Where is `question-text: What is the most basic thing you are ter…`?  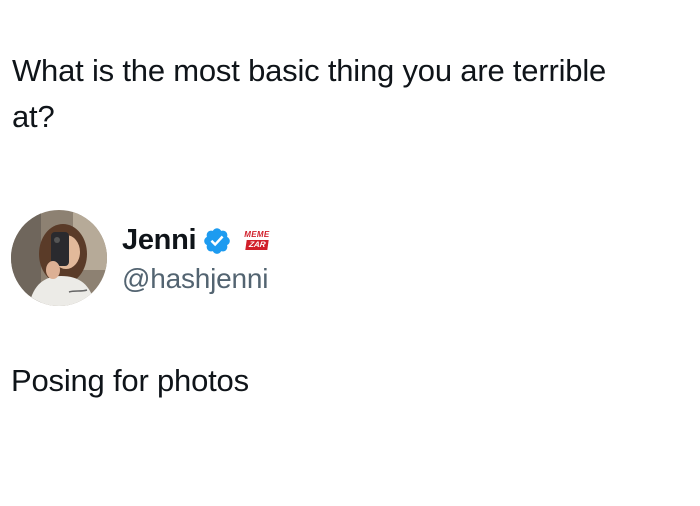
question-text: What is the most basic thing you are ter… is located at coordinates (309, 93).